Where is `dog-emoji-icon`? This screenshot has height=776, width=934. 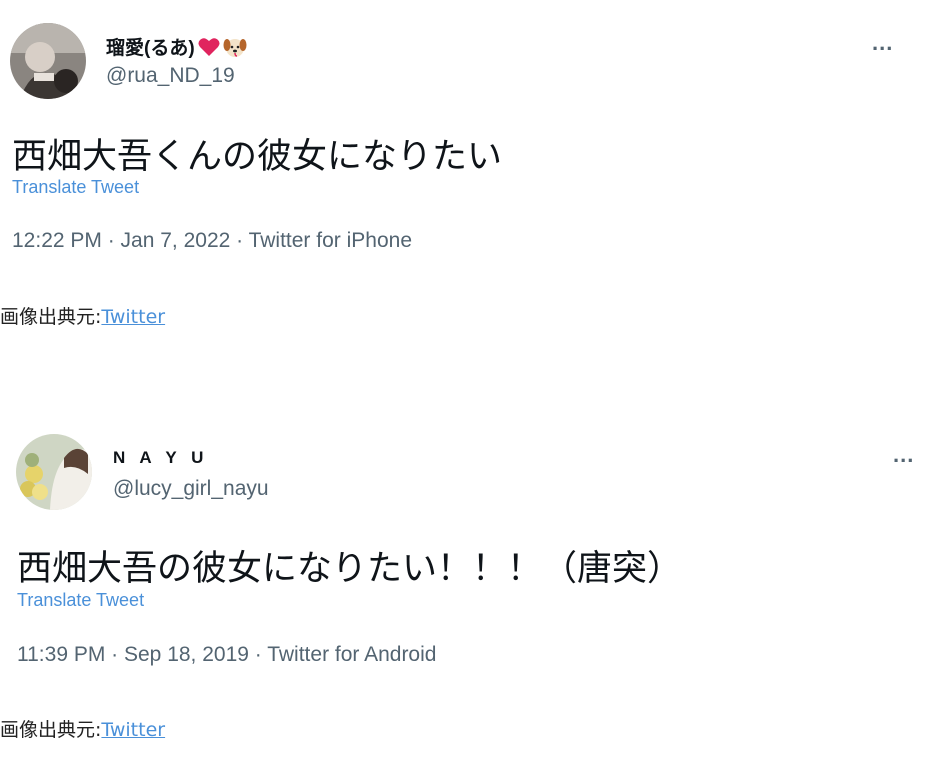
dog-emoji-icon is located at coordinates (235, 47).